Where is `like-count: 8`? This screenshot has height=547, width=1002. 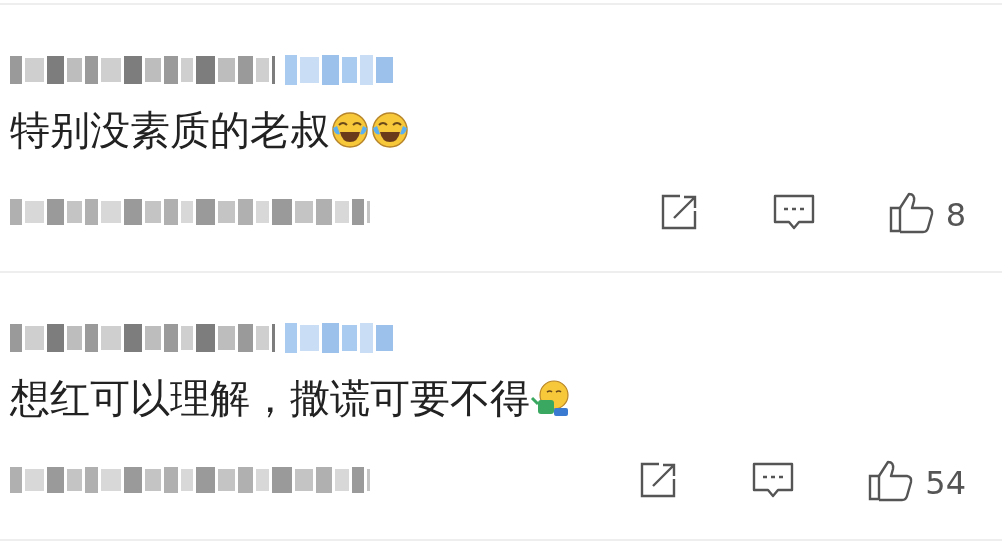 like-count: 8 is located at coordinates (955, 215).